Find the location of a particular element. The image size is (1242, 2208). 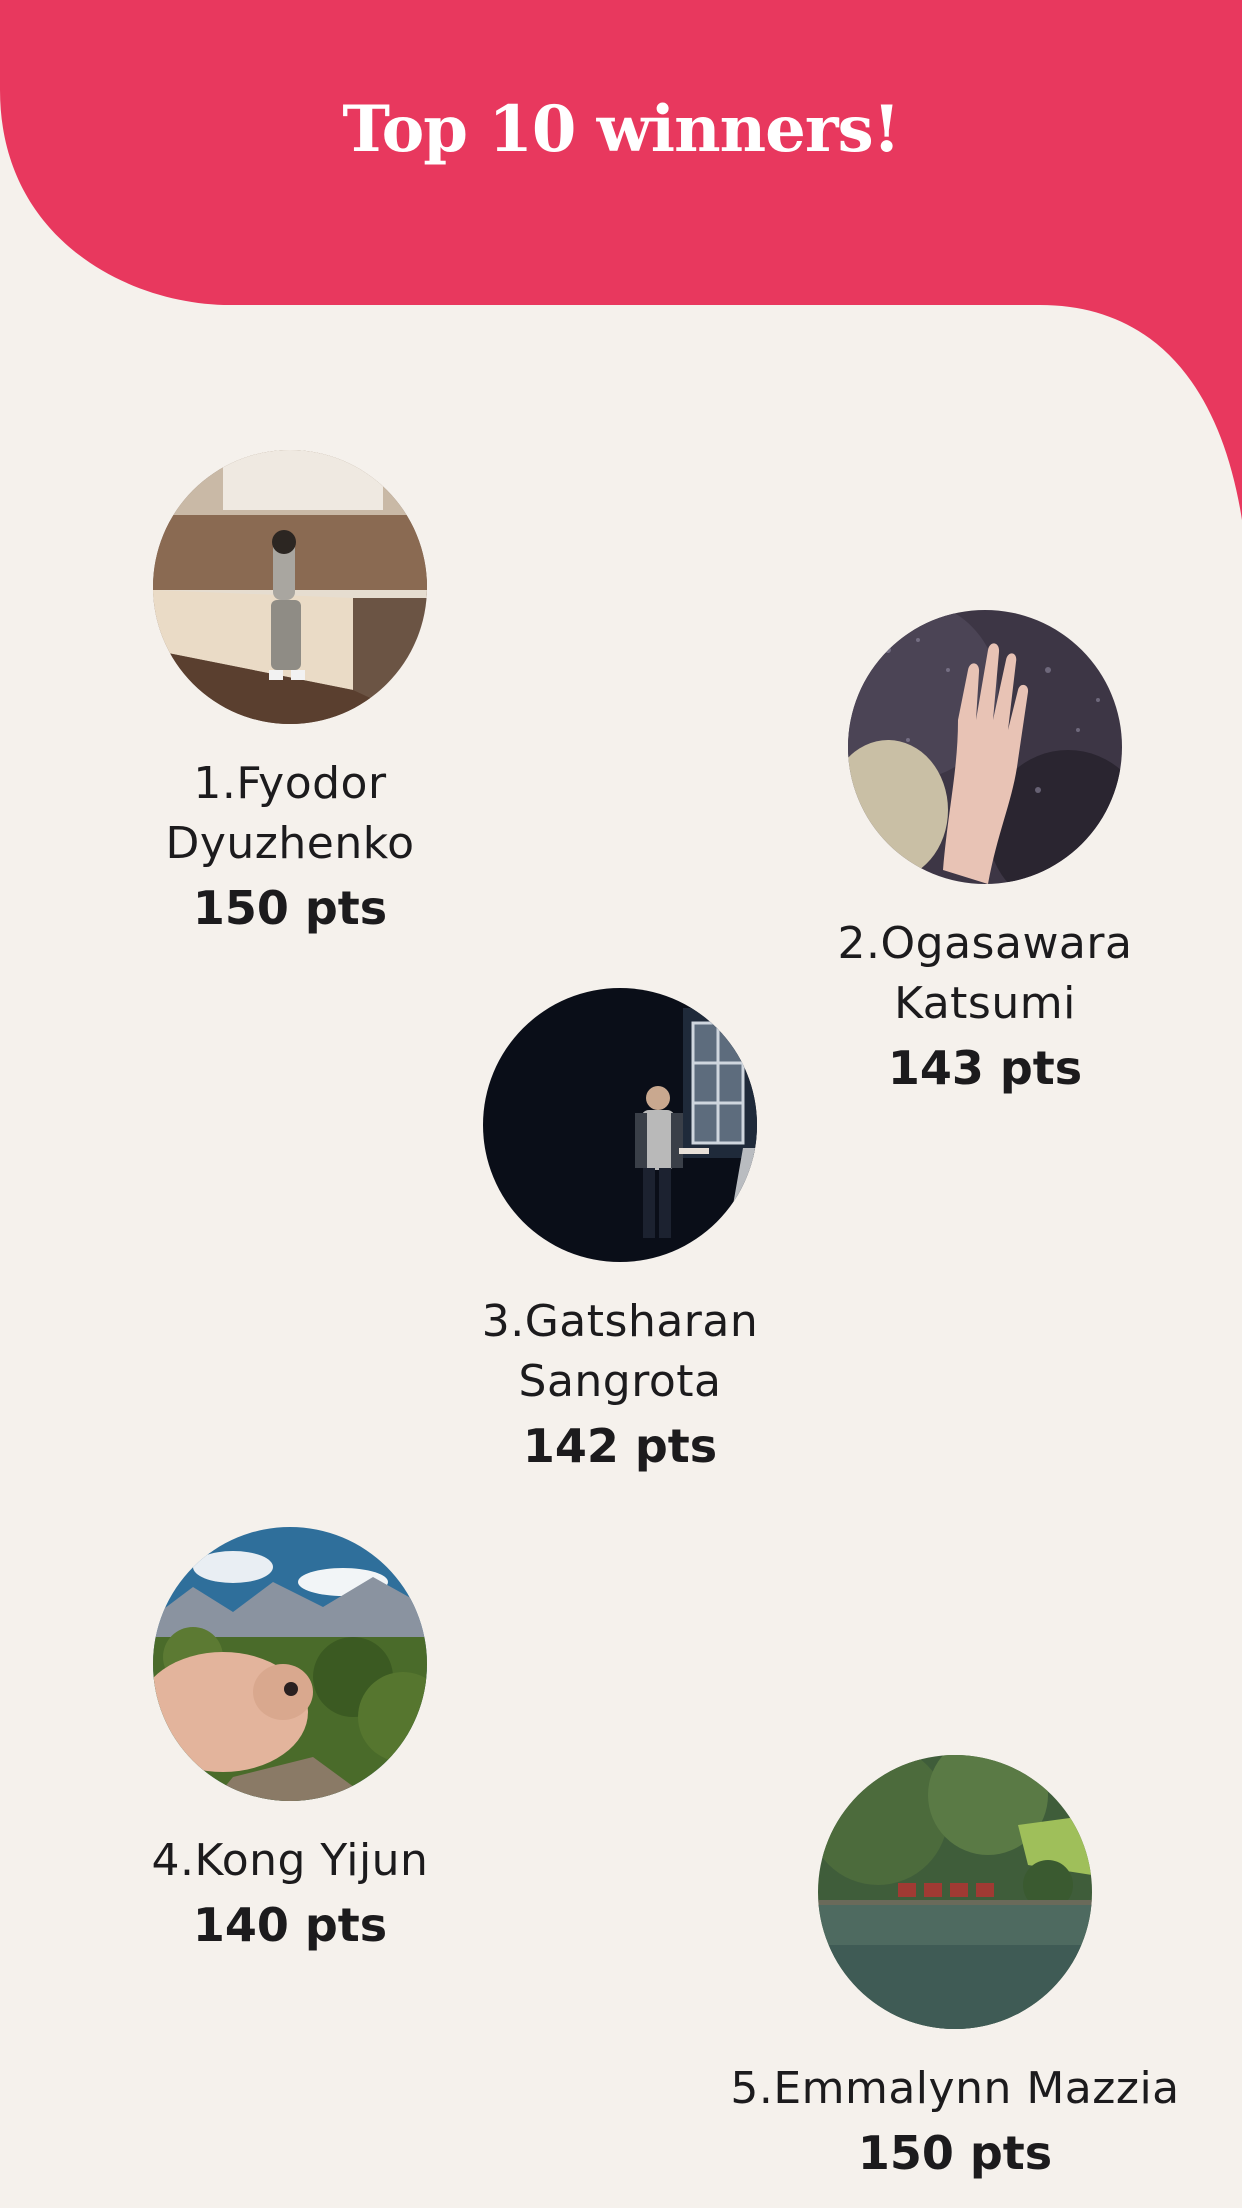

winner-card: 1.Fyodor Dyuzhenko 150 pts is located at coordinates (290, 695).